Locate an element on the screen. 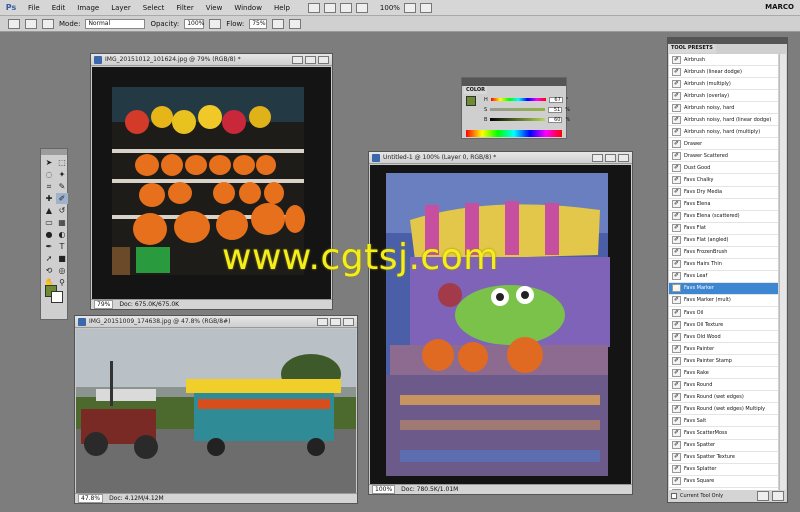  preset-item: ✐ Favs Round (wet edges) Multiply is located at coordinates (723, 409).